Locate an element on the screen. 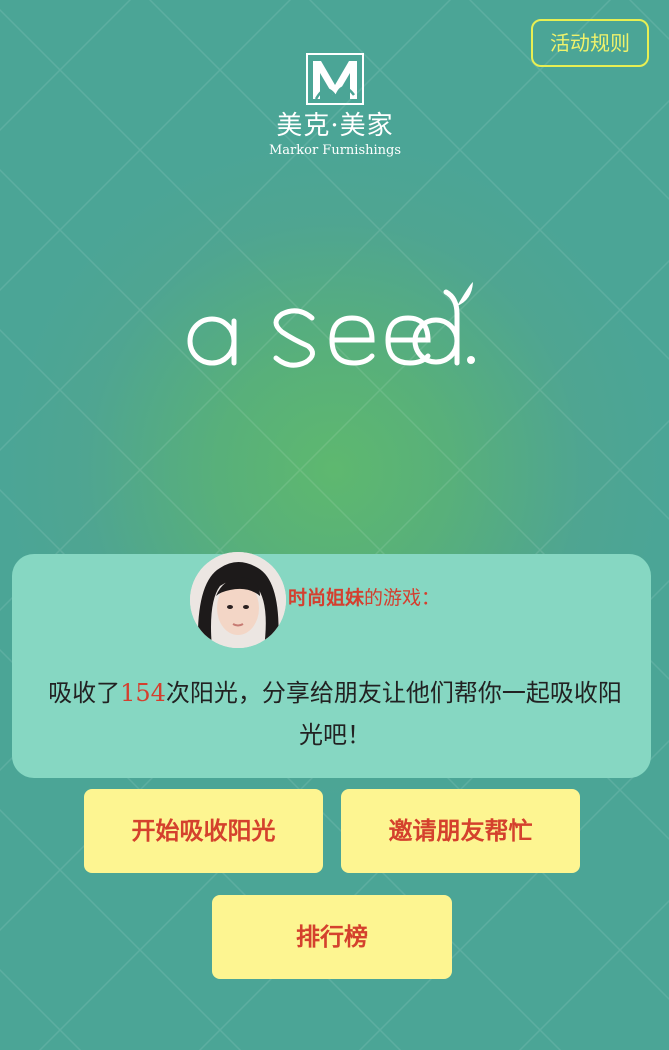  avatar is located at coordinates (238, 600).